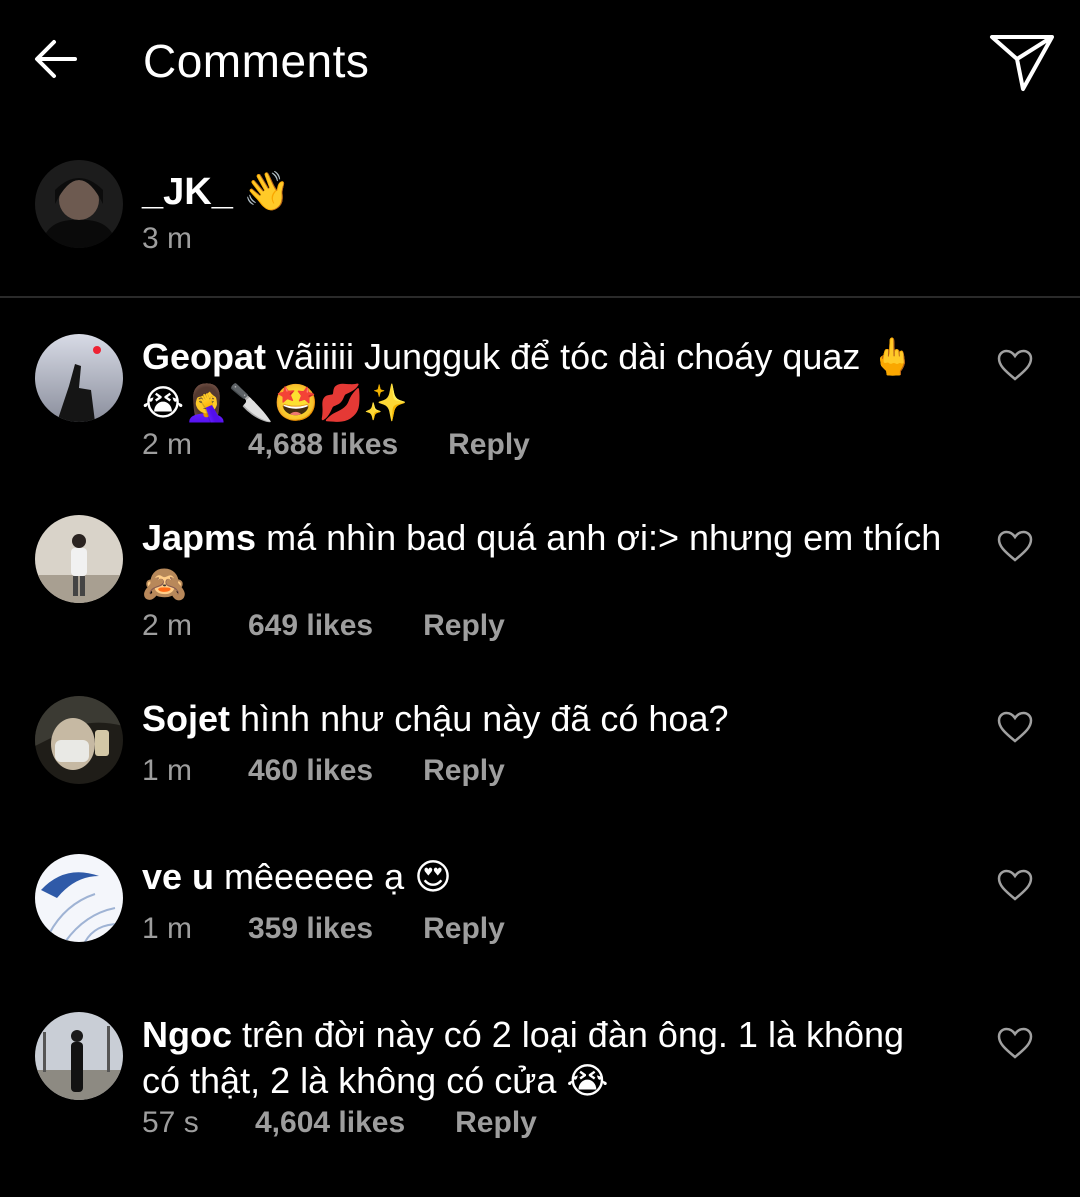 This screenshot has width=1080, height=1197. What do you see at coordinates (267, 192) in the screenshot?
I see `waving-hand-emoji: 👋` at bounding box center [267, 192].